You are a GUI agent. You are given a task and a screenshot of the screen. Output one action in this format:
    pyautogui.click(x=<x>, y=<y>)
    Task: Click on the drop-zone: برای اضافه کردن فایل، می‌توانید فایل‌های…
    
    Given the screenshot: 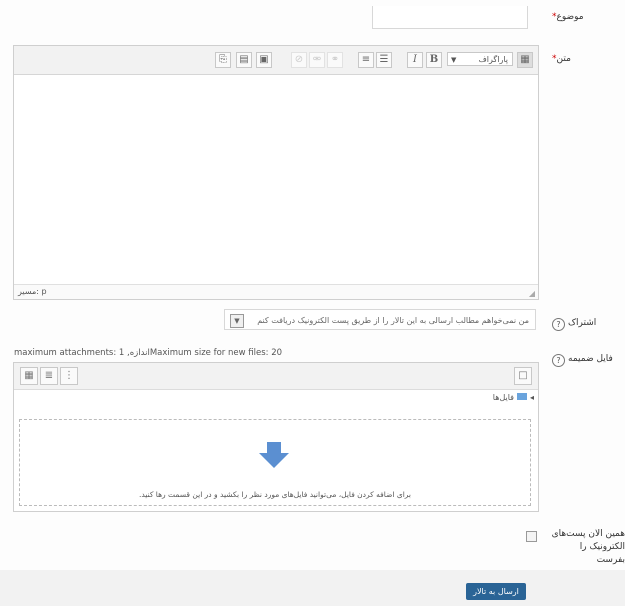 What is the action you would take?
    pyautogui.click(x=275, y=462)
    